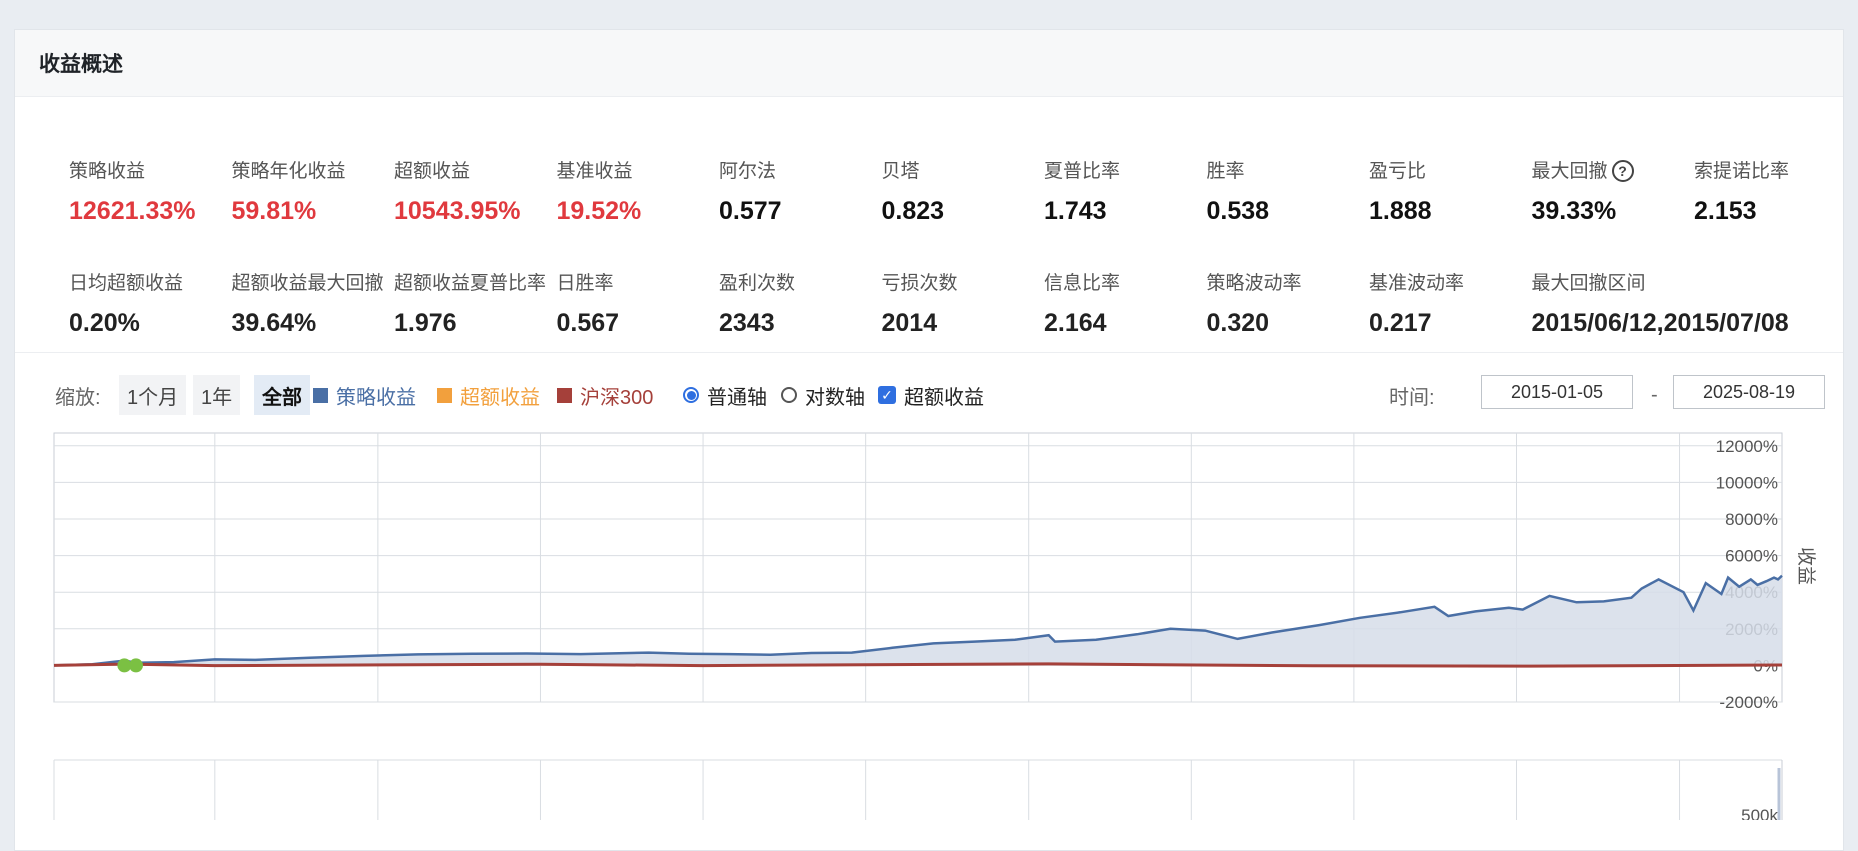  Describe the element at coordinates (1751, 519) in the screenshot. I see `y-tick-label: 8000%` at that location.